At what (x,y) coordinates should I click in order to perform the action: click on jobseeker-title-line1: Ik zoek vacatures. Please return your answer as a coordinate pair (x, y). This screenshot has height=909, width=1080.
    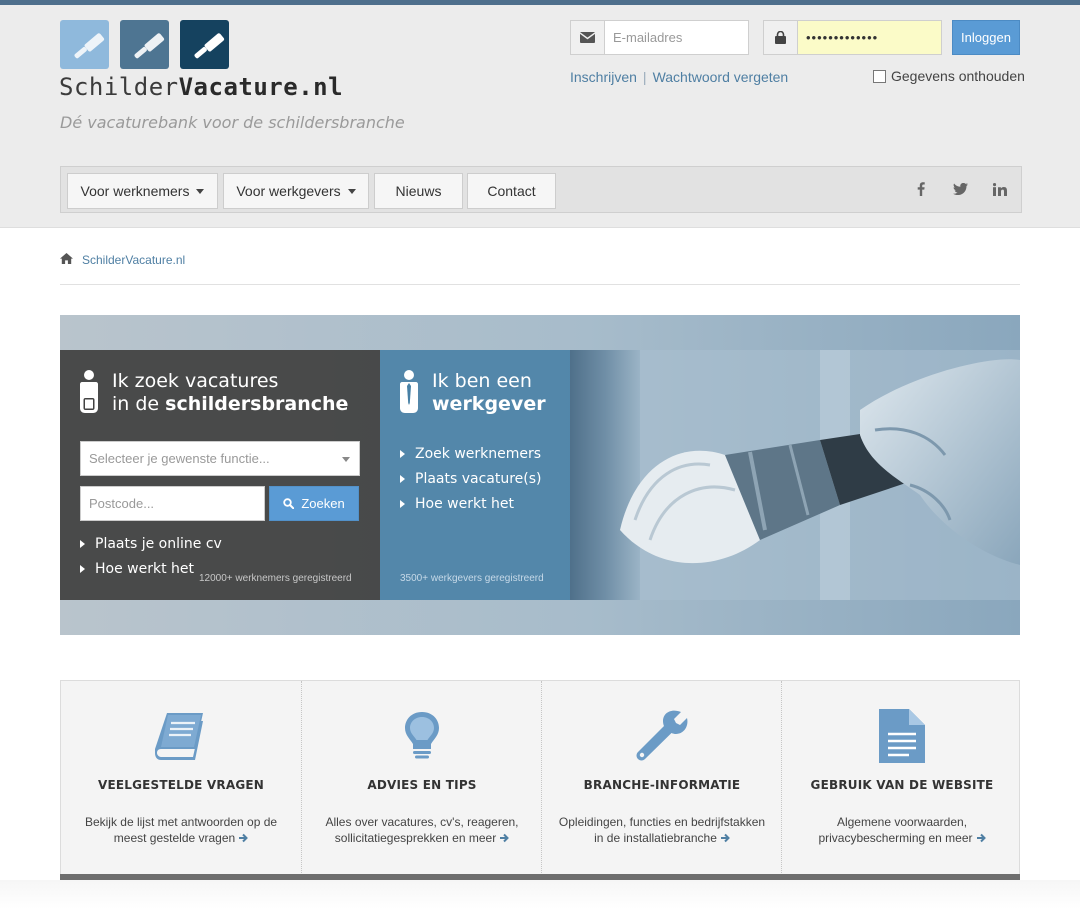
    Looking at the image, I should click on (195, 381).